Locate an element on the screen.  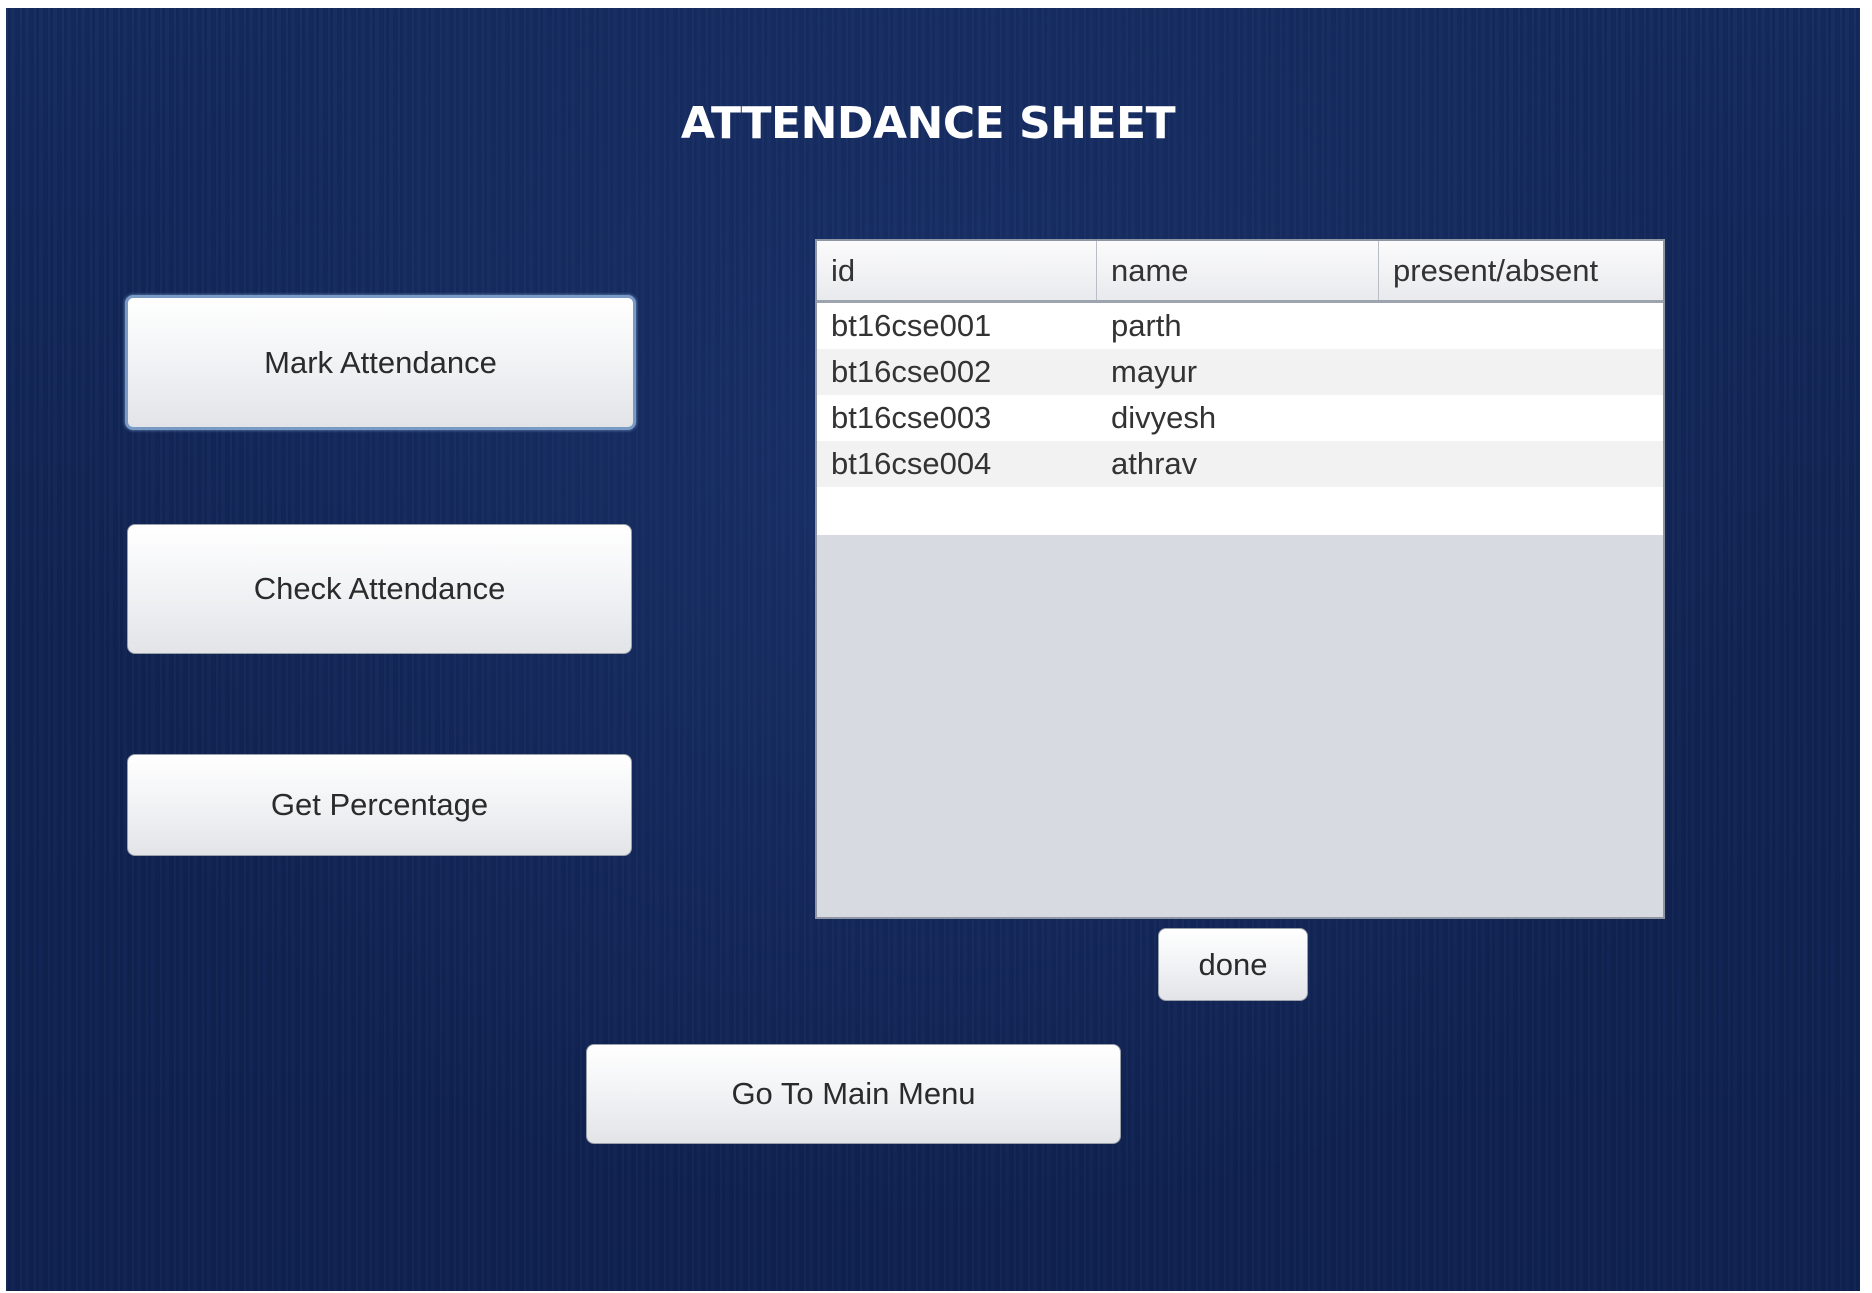
mark-attendance-button: Mark Attendance is located at coordinates (380, 362).